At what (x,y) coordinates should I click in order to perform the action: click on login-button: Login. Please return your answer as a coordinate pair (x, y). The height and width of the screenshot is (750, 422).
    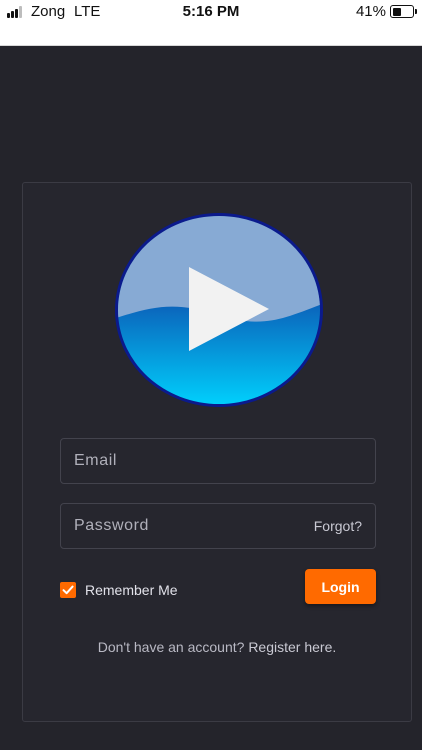
    Looking at the image, I should click on (340, 586).